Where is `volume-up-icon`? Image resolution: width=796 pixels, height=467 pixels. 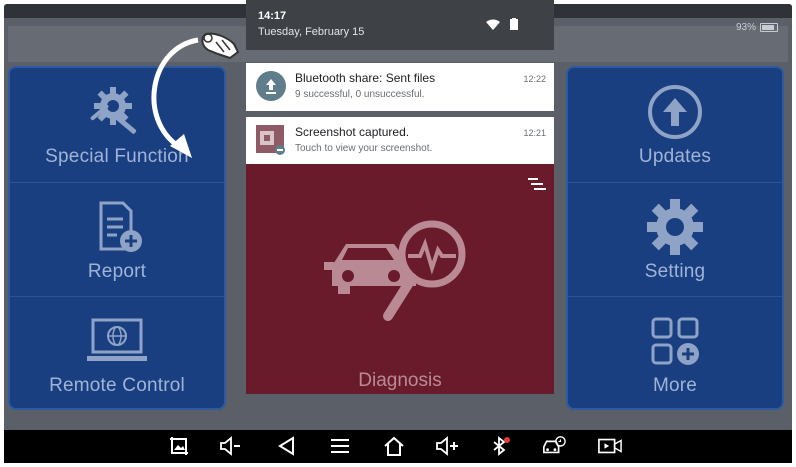 volume-up-icon is located at coordinates (447, 446).